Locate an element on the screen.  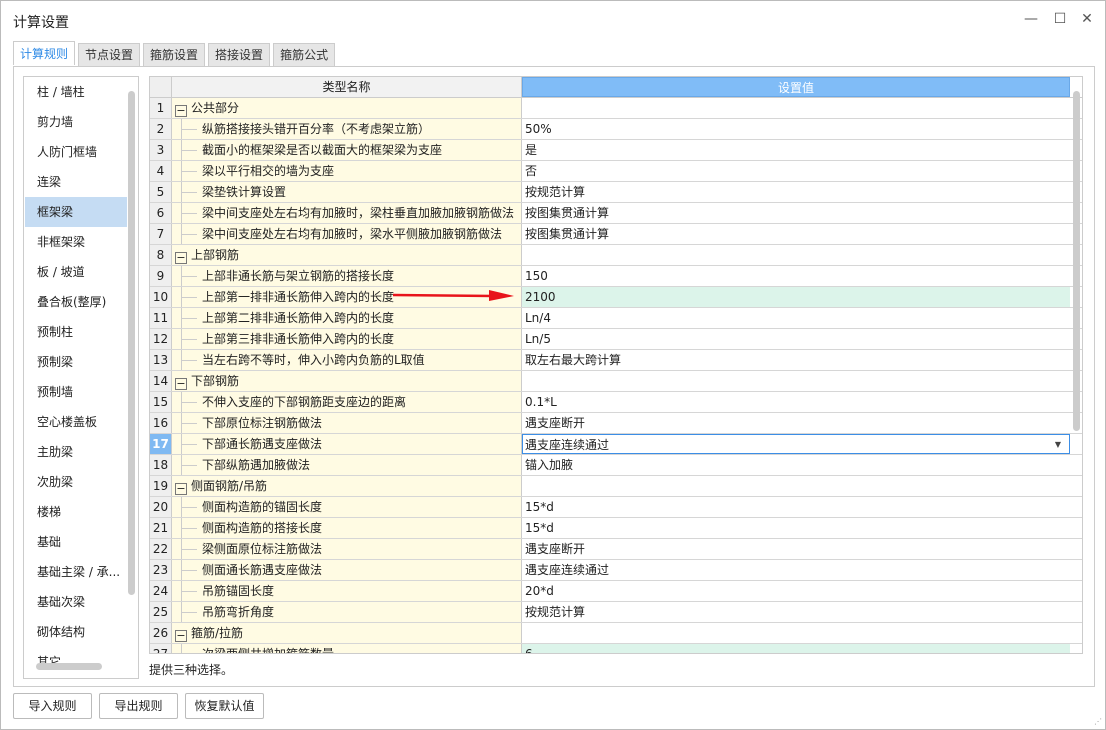
sidebar-item: 连梁 is located at coordinates (76, 182).